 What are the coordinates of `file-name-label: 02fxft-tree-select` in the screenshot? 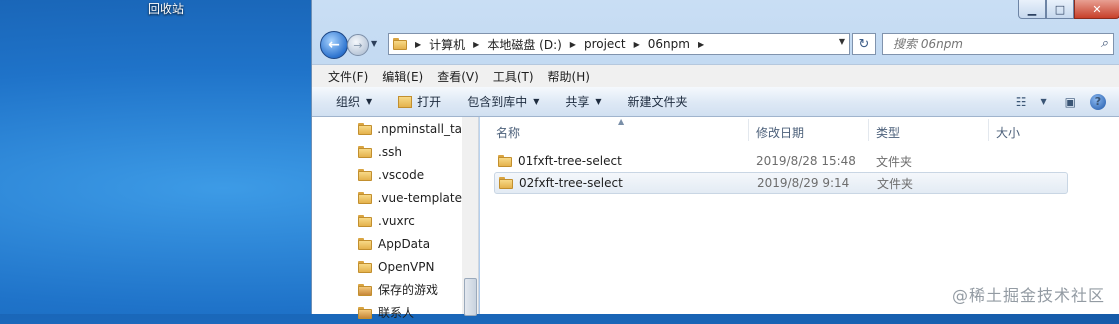 It's located at (571, 183).